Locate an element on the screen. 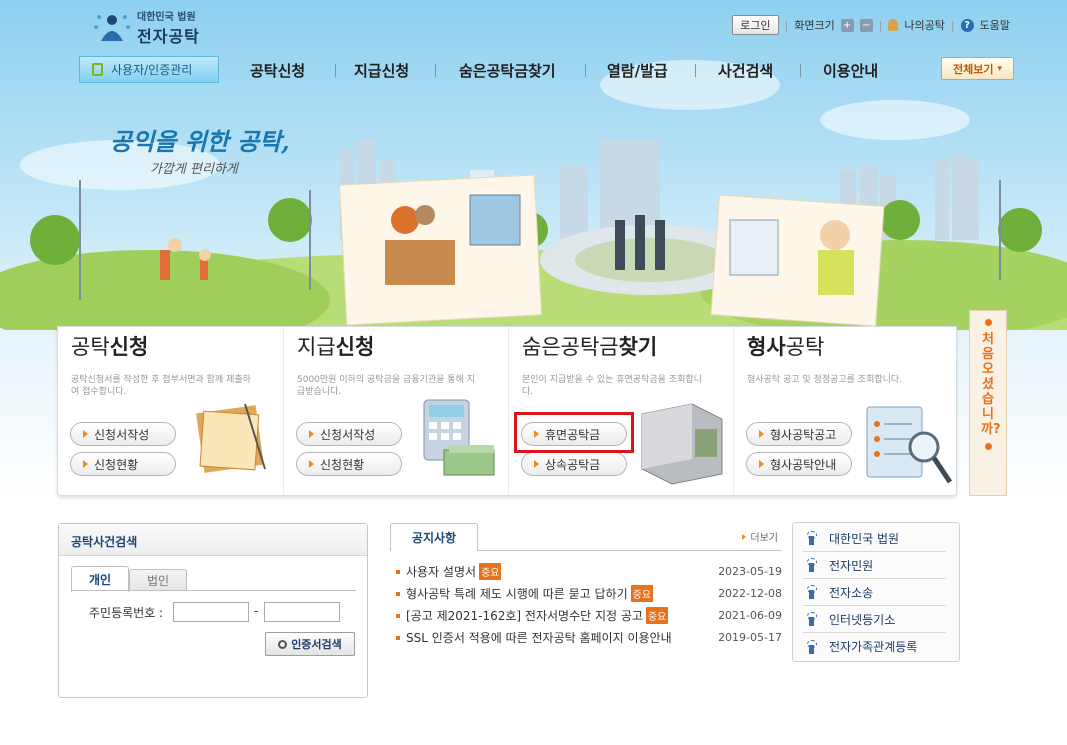  calculator-icon is located at coordinates (459, 437).